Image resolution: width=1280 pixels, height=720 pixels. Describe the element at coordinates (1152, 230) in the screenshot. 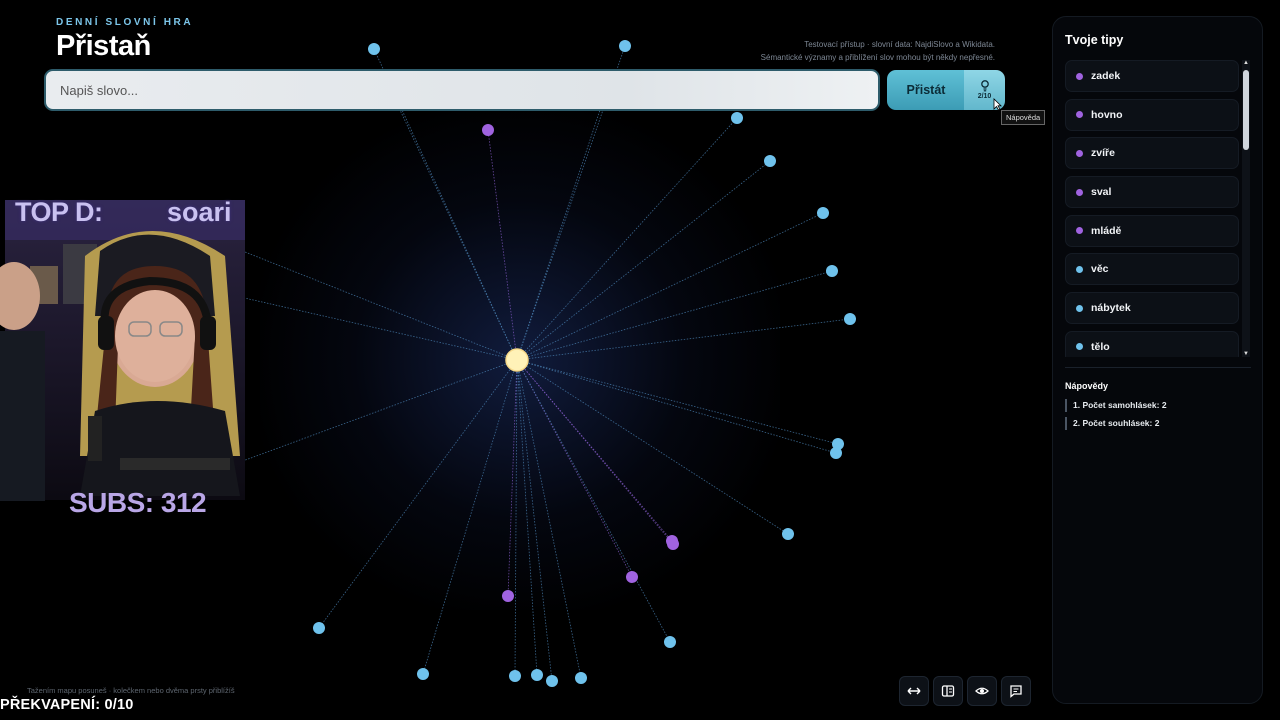

I see `guess-item: mládě` at that location.